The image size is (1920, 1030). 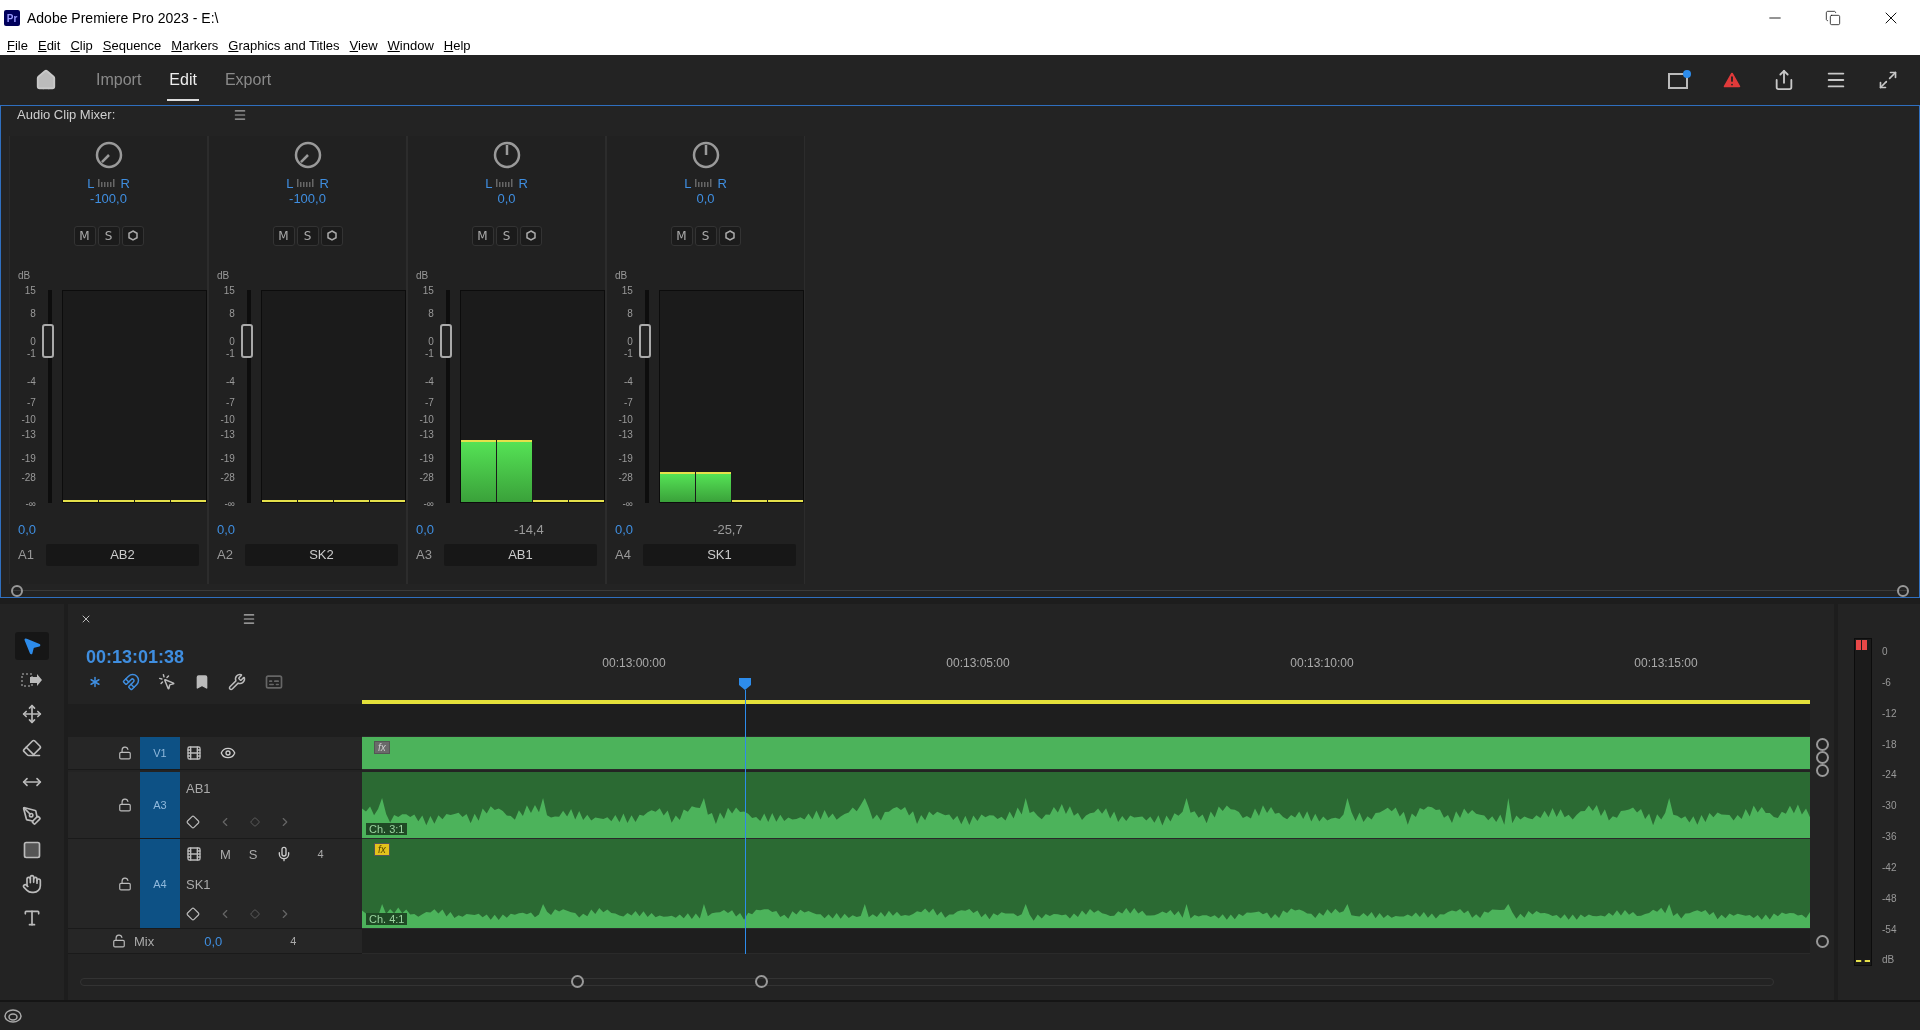 I want to click on menu-item: Sequence, so click(x=132, y=45).